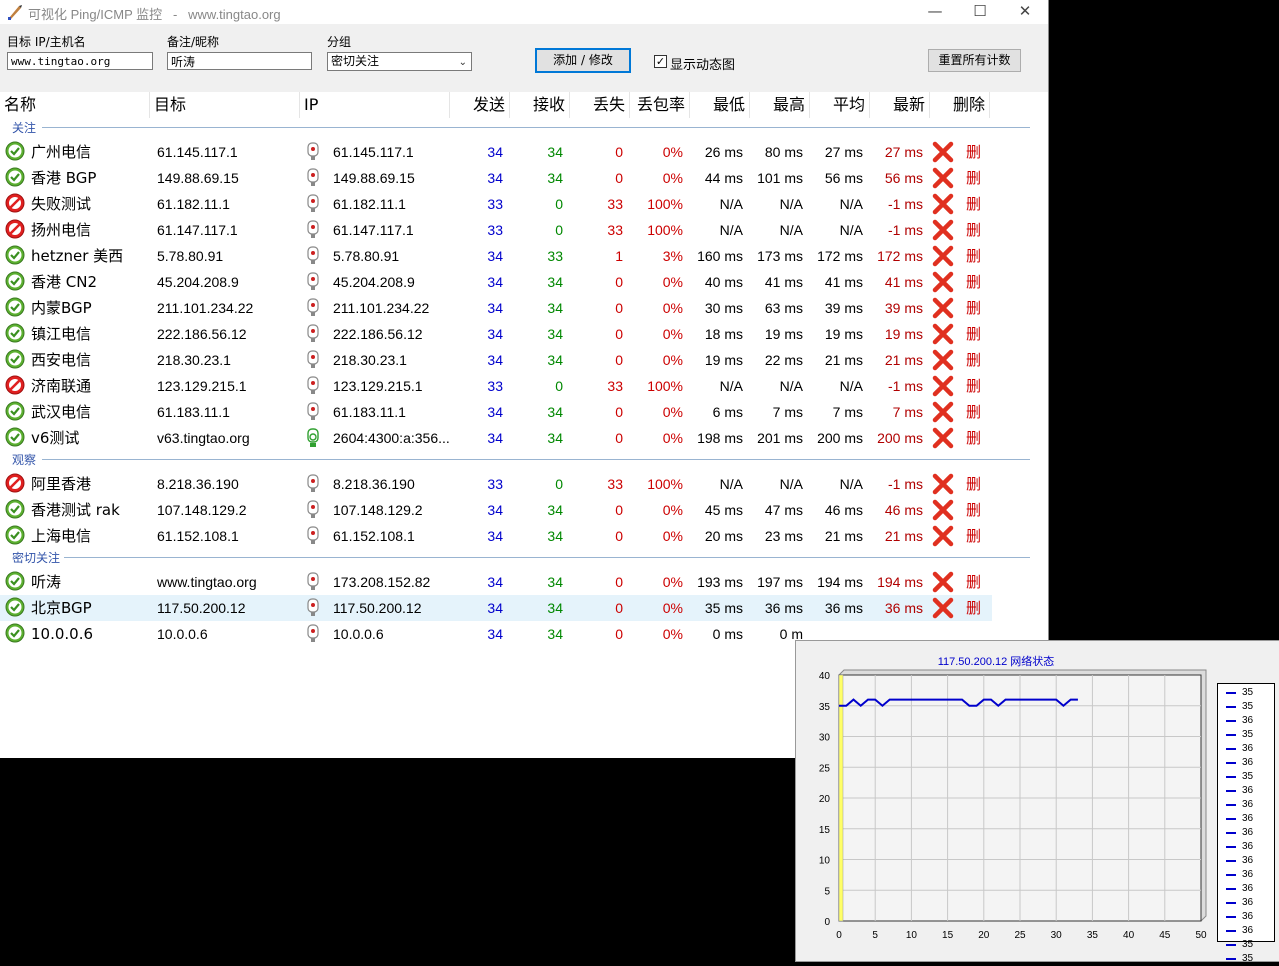 Image resolution: width=1279 pixels, height=966 pixels. Describe the element at coordinates (1246, 791) in the screenshot. I see `legend-entry: 36` at that location.